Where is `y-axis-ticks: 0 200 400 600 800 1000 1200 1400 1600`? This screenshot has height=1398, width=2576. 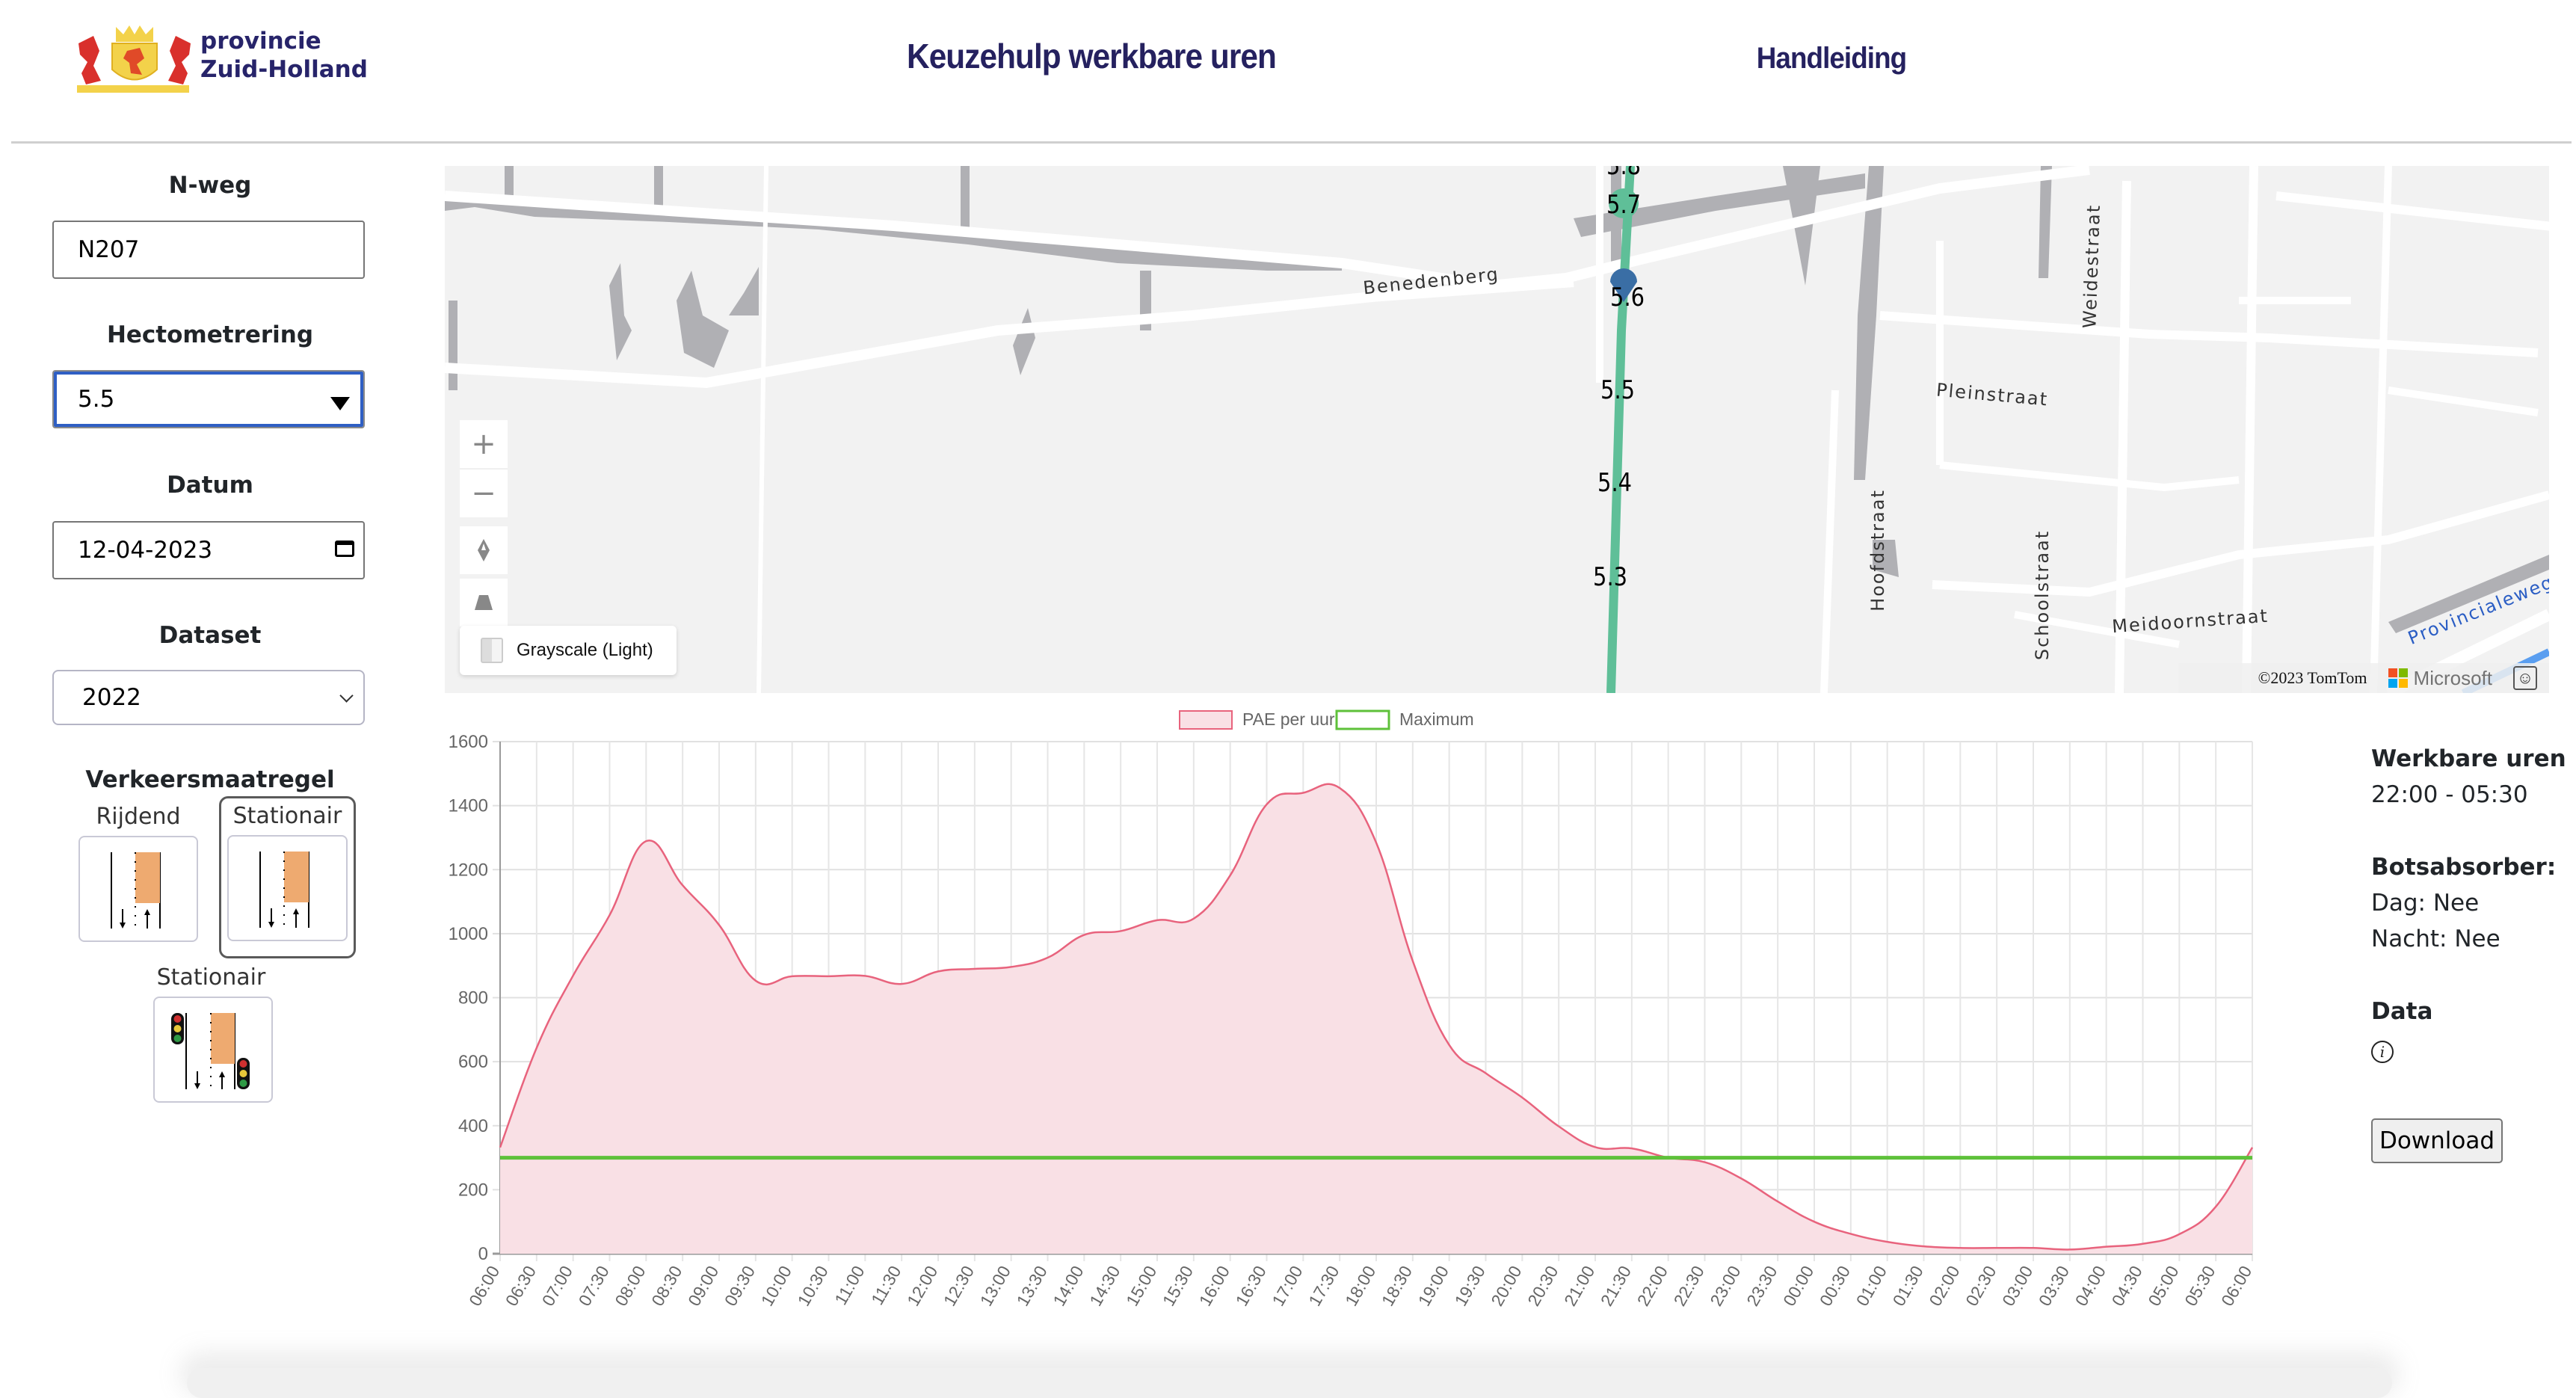
y-axis-ticks: 0 200 400 600 800 1000 1200 1400 1600 is located at coordinates (468, 998).